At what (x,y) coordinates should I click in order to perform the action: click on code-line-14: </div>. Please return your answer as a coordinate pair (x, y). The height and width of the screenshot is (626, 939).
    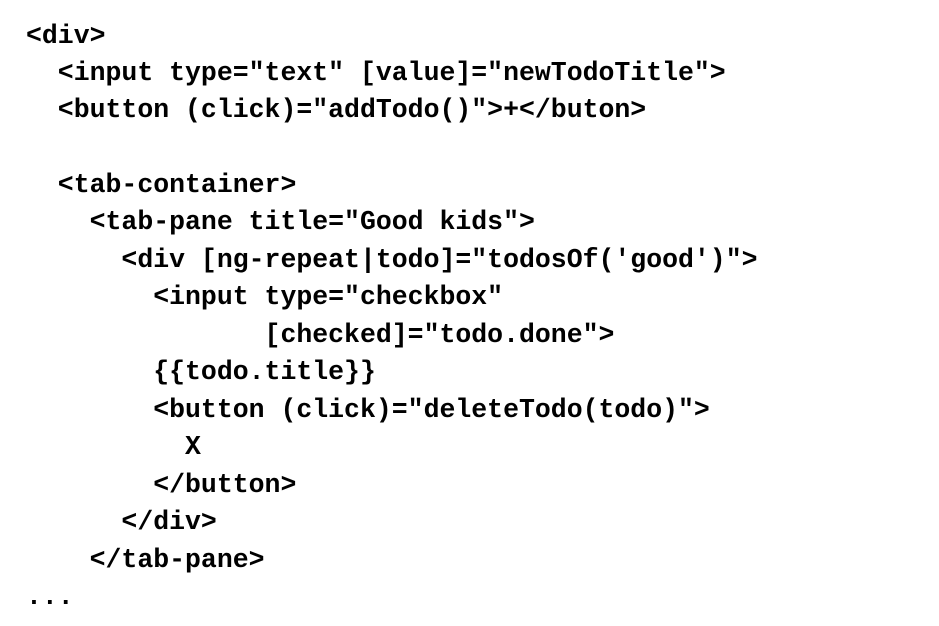
    Looking at the image, I should click on (121, 522).